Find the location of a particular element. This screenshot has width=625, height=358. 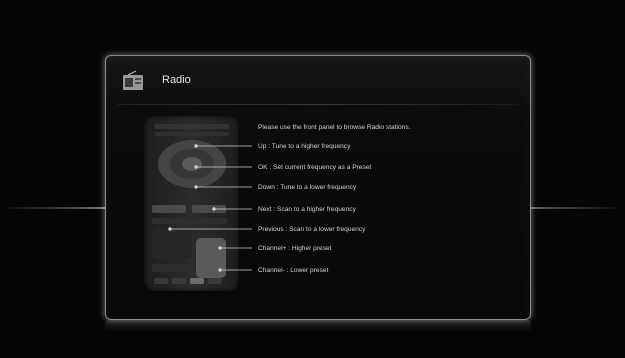

remote-channel-block is located at coordinates (211, 258).